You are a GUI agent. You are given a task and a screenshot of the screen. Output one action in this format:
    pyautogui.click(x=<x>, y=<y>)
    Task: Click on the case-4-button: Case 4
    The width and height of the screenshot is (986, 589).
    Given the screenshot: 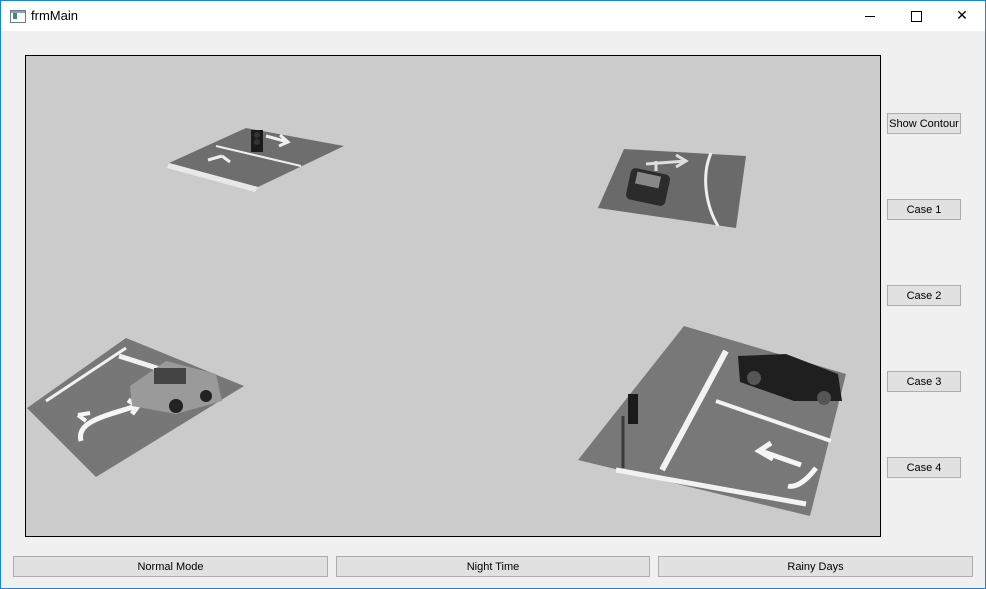 What is the action you would take?
    pyautogui.click(x=924, y=467)
    